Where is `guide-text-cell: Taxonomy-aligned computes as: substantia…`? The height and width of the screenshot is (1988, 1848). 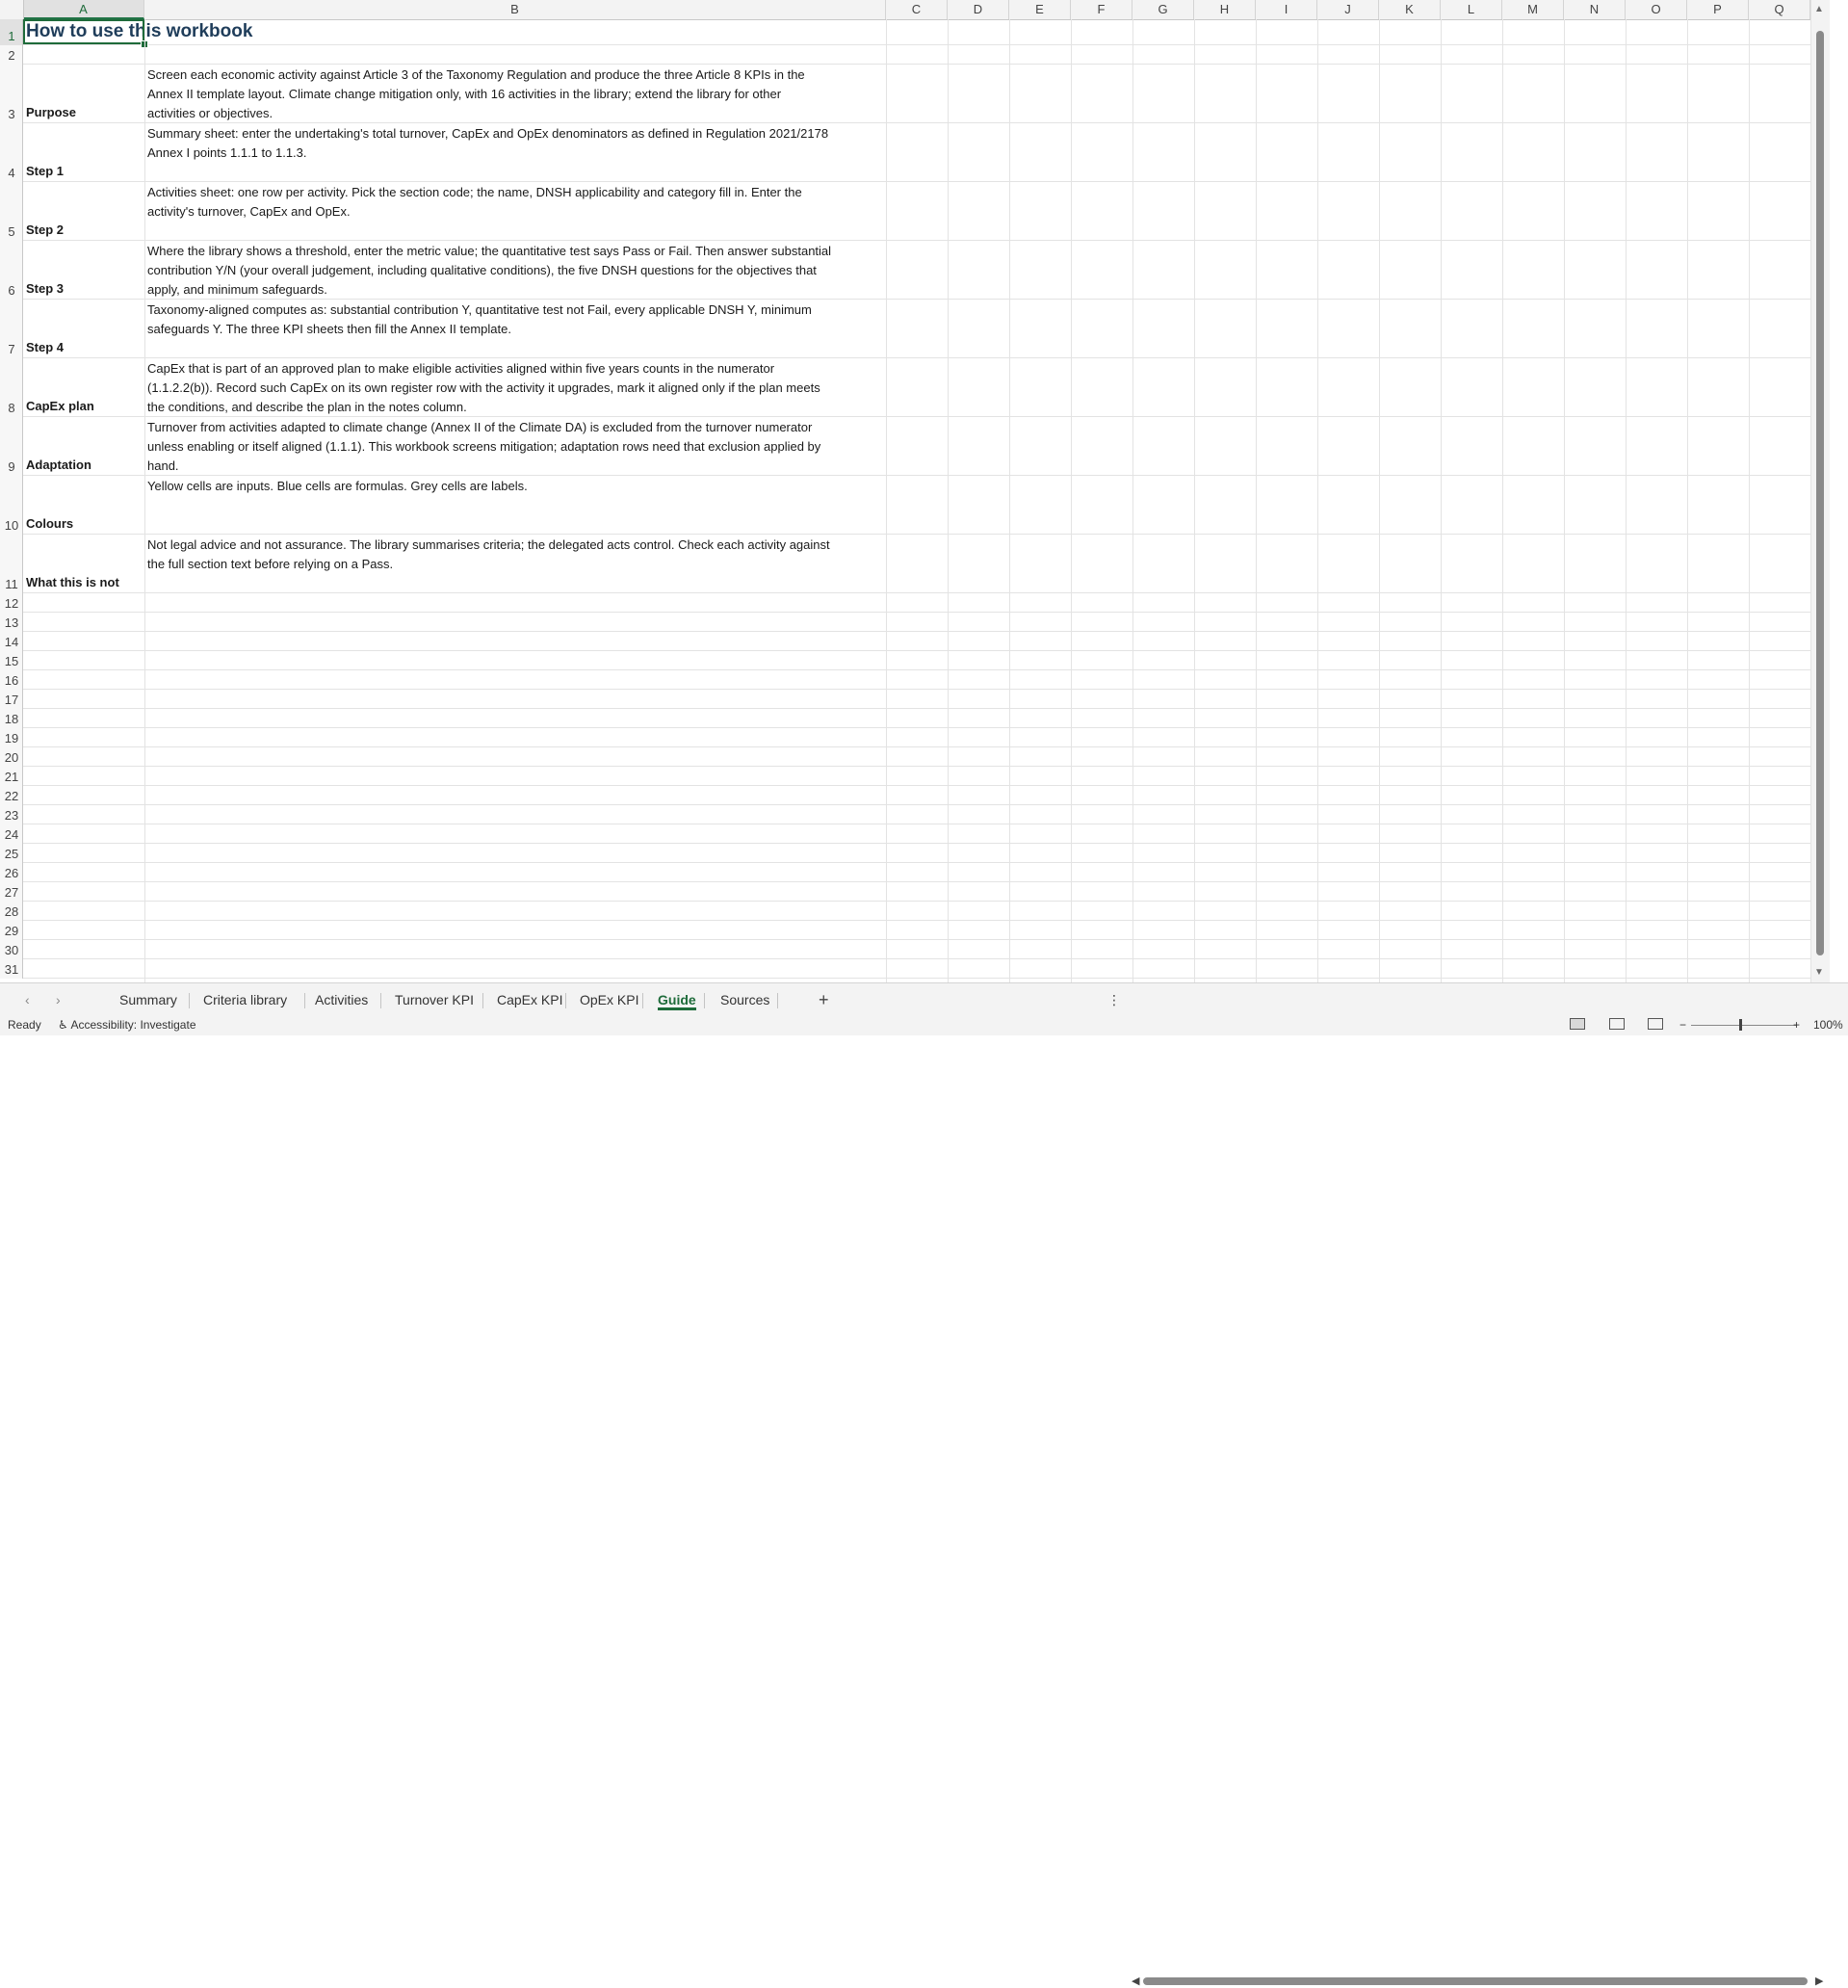
guide-text-cell: Taxonomy-aligned computes as: substantia… is located at coordinates (516, 320).